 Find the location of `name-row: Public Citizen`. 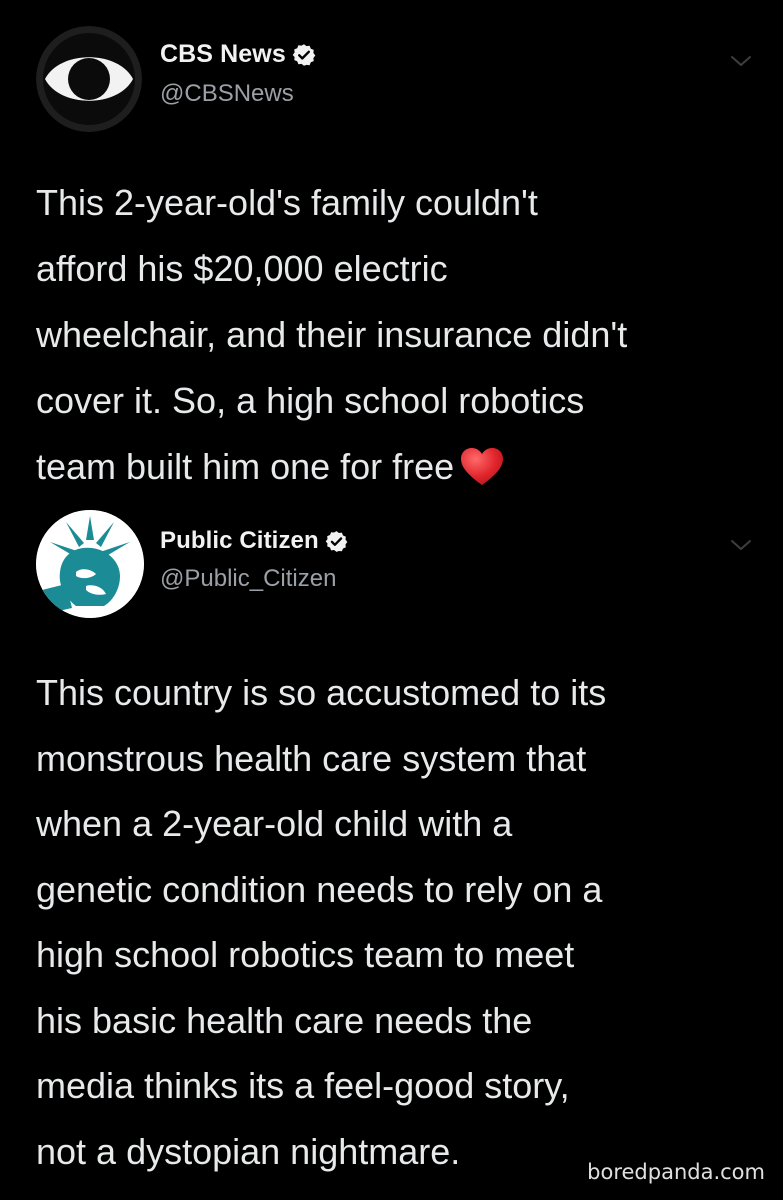

name-row: Public Citizen is located at coordinates (254, 541).